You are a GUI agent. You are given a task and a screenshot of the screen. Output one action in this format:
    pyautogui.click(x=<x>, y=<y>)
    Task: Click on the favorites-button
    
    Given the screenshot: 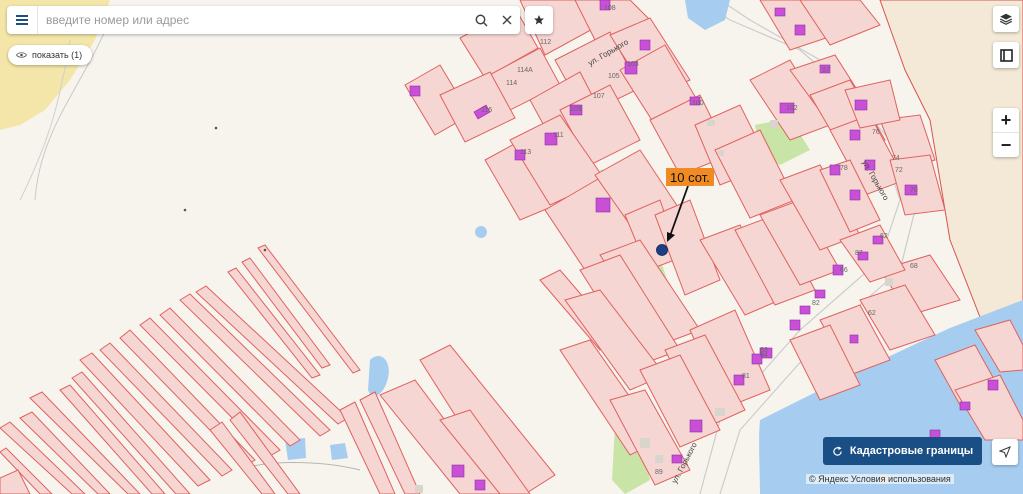 What is the action you would take?
    pyautogui.click(x=539, y=20)
    